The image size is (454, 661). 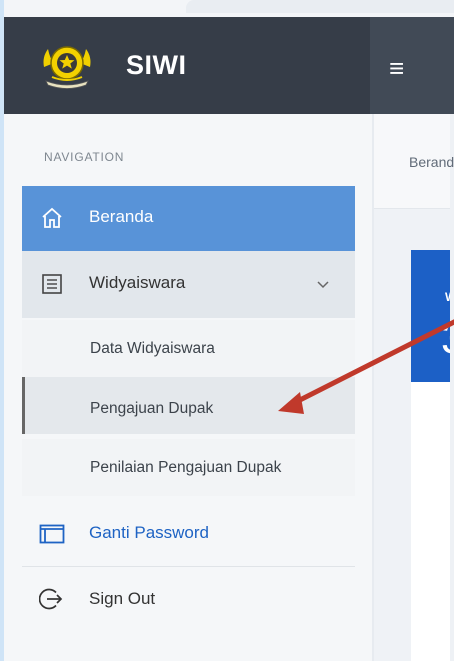 I want to click on browser-top-strip, so click(x=229, y=9).